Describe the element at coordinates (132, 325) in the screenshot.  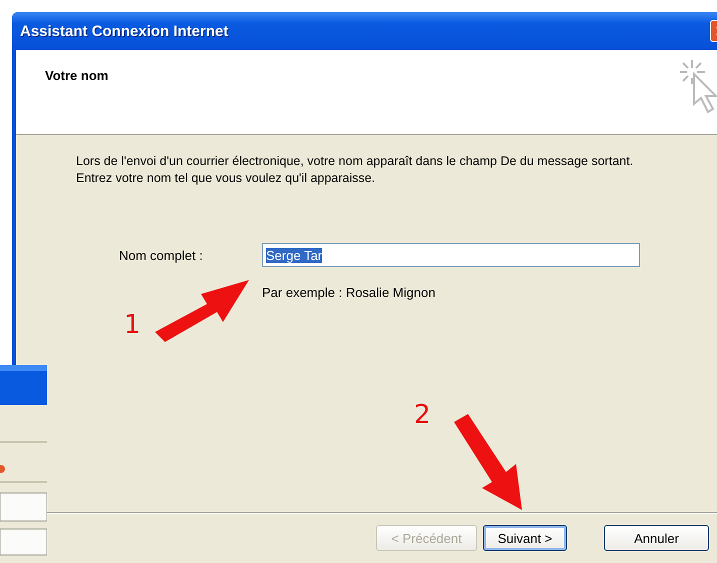
I see `step-number: 1` at that location.